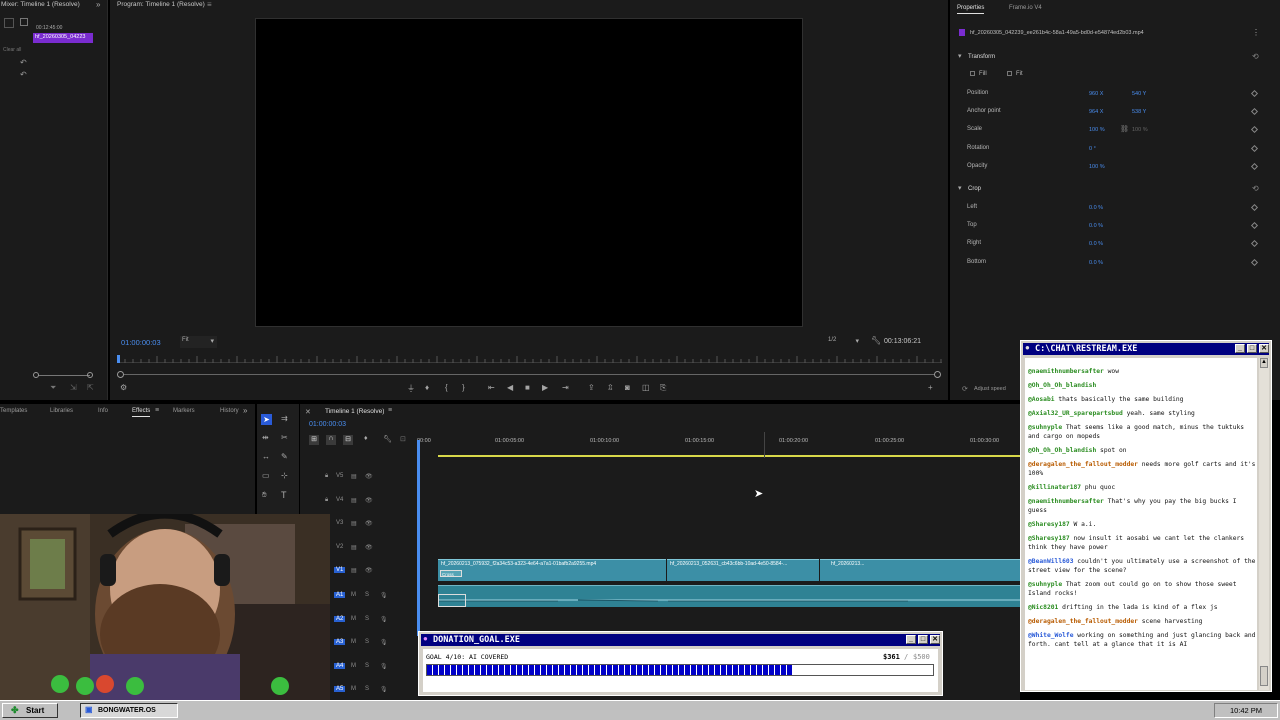  Describe the element at coordinates (646, 387) in the screenshot. I see `compare-icon: ◫` at that location.